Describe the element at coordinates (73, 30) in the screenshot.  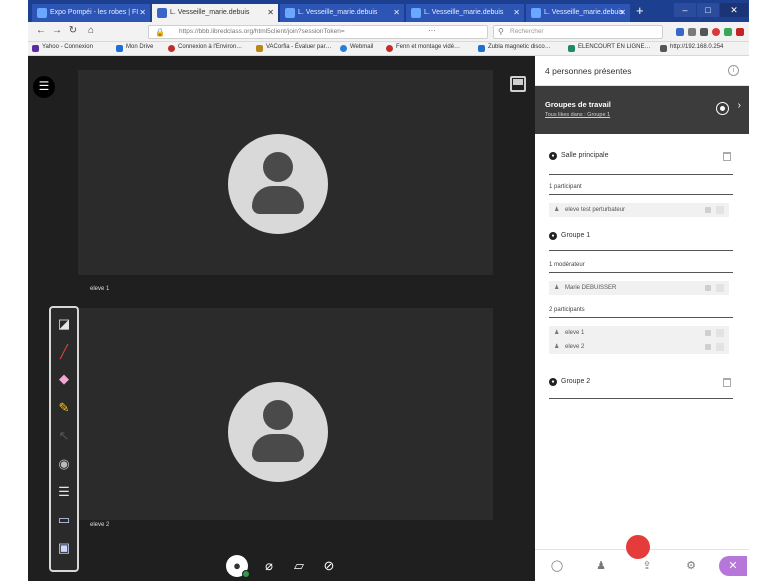
I see `reload-icon: ↻` at that location.